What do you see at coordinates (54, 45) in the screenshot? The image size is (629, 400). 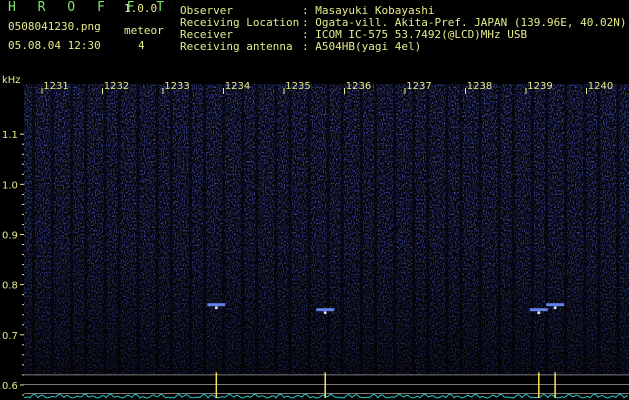 I see `observation-datetime: 05.08.04 12:30` at bounding box center [54, 45].